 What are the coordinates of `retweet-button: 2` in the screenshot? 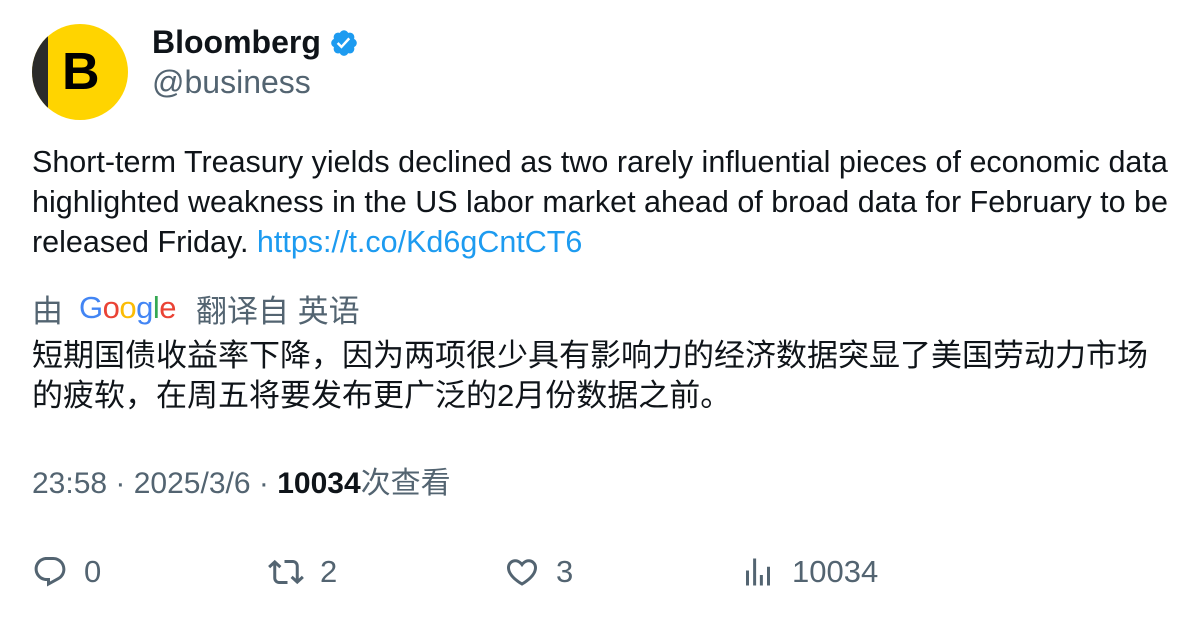 It's located at (302, 572).